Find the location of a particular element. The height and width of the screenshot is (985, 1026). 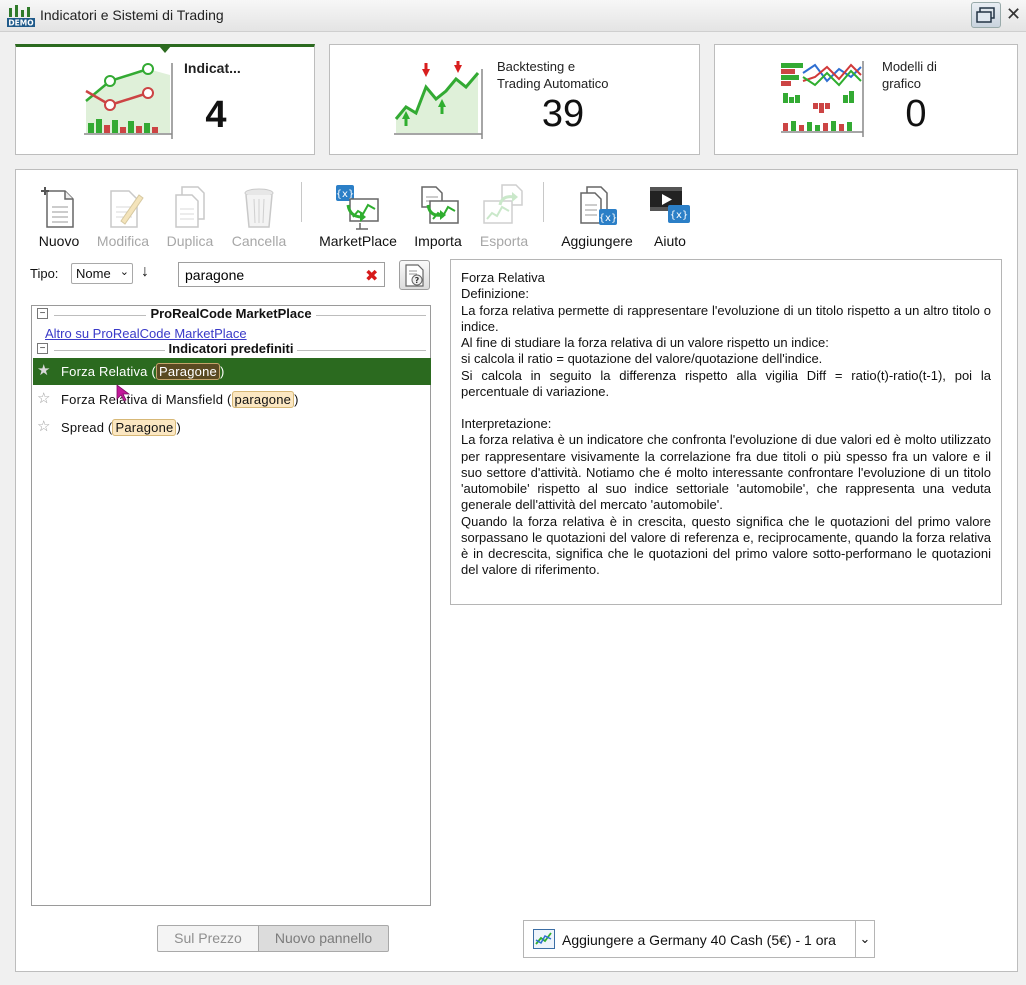

on-price-button: Sul Prezzo is located at coordinates (208, 938).